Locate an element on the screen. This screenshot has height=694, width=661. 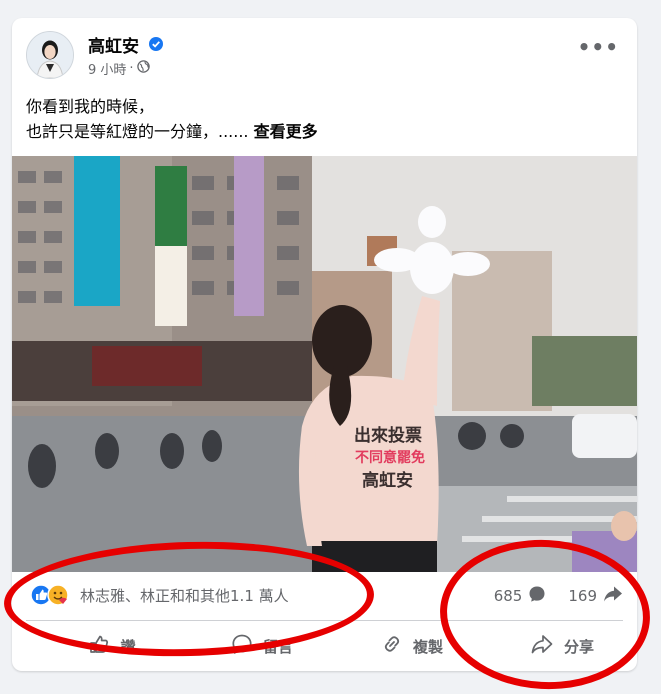
post-header: 高虹安 9 小時 · ••• is located at coordinates (324, 53).